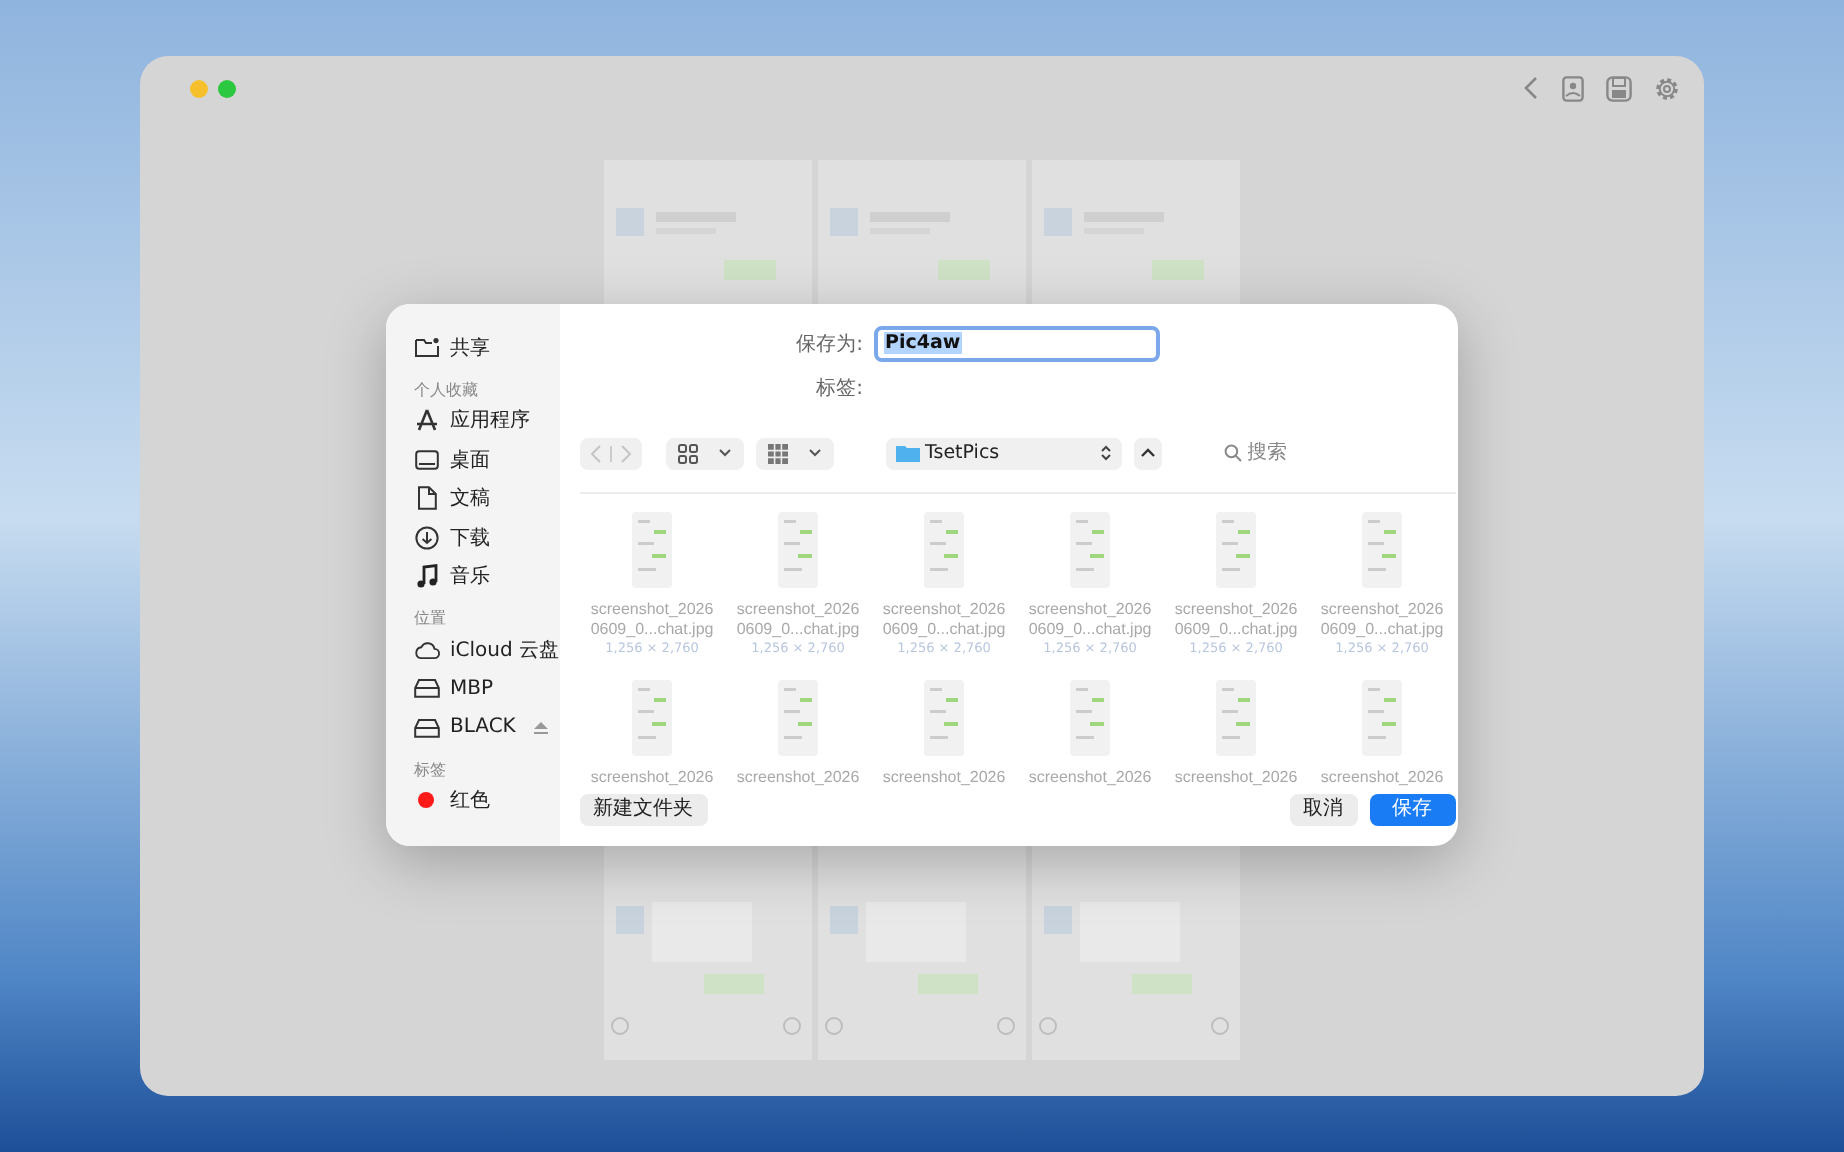 The width and height of the screenshot is (1844, 1152). Describe the element at coordinates (427, 347) in the screenshot. I see `shared-folder-icon` at that location.